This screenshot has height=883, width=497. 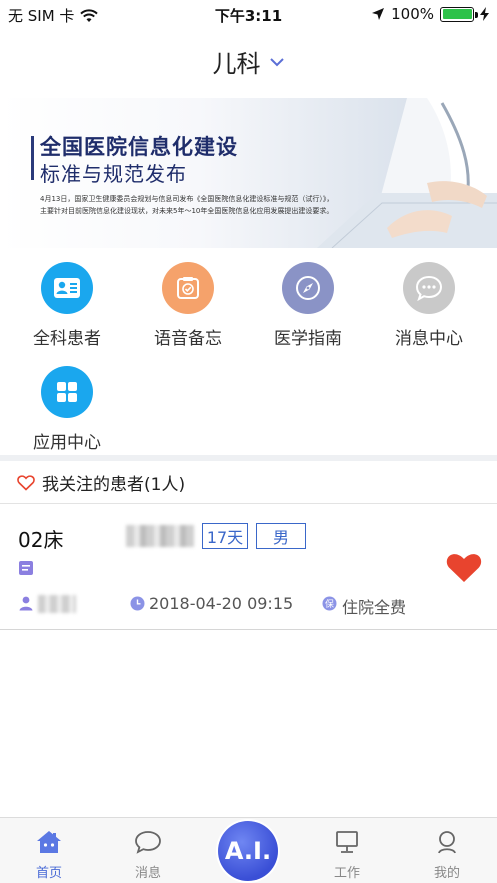 I want to click on bed-number: 02床, so click(x=41, y=540).